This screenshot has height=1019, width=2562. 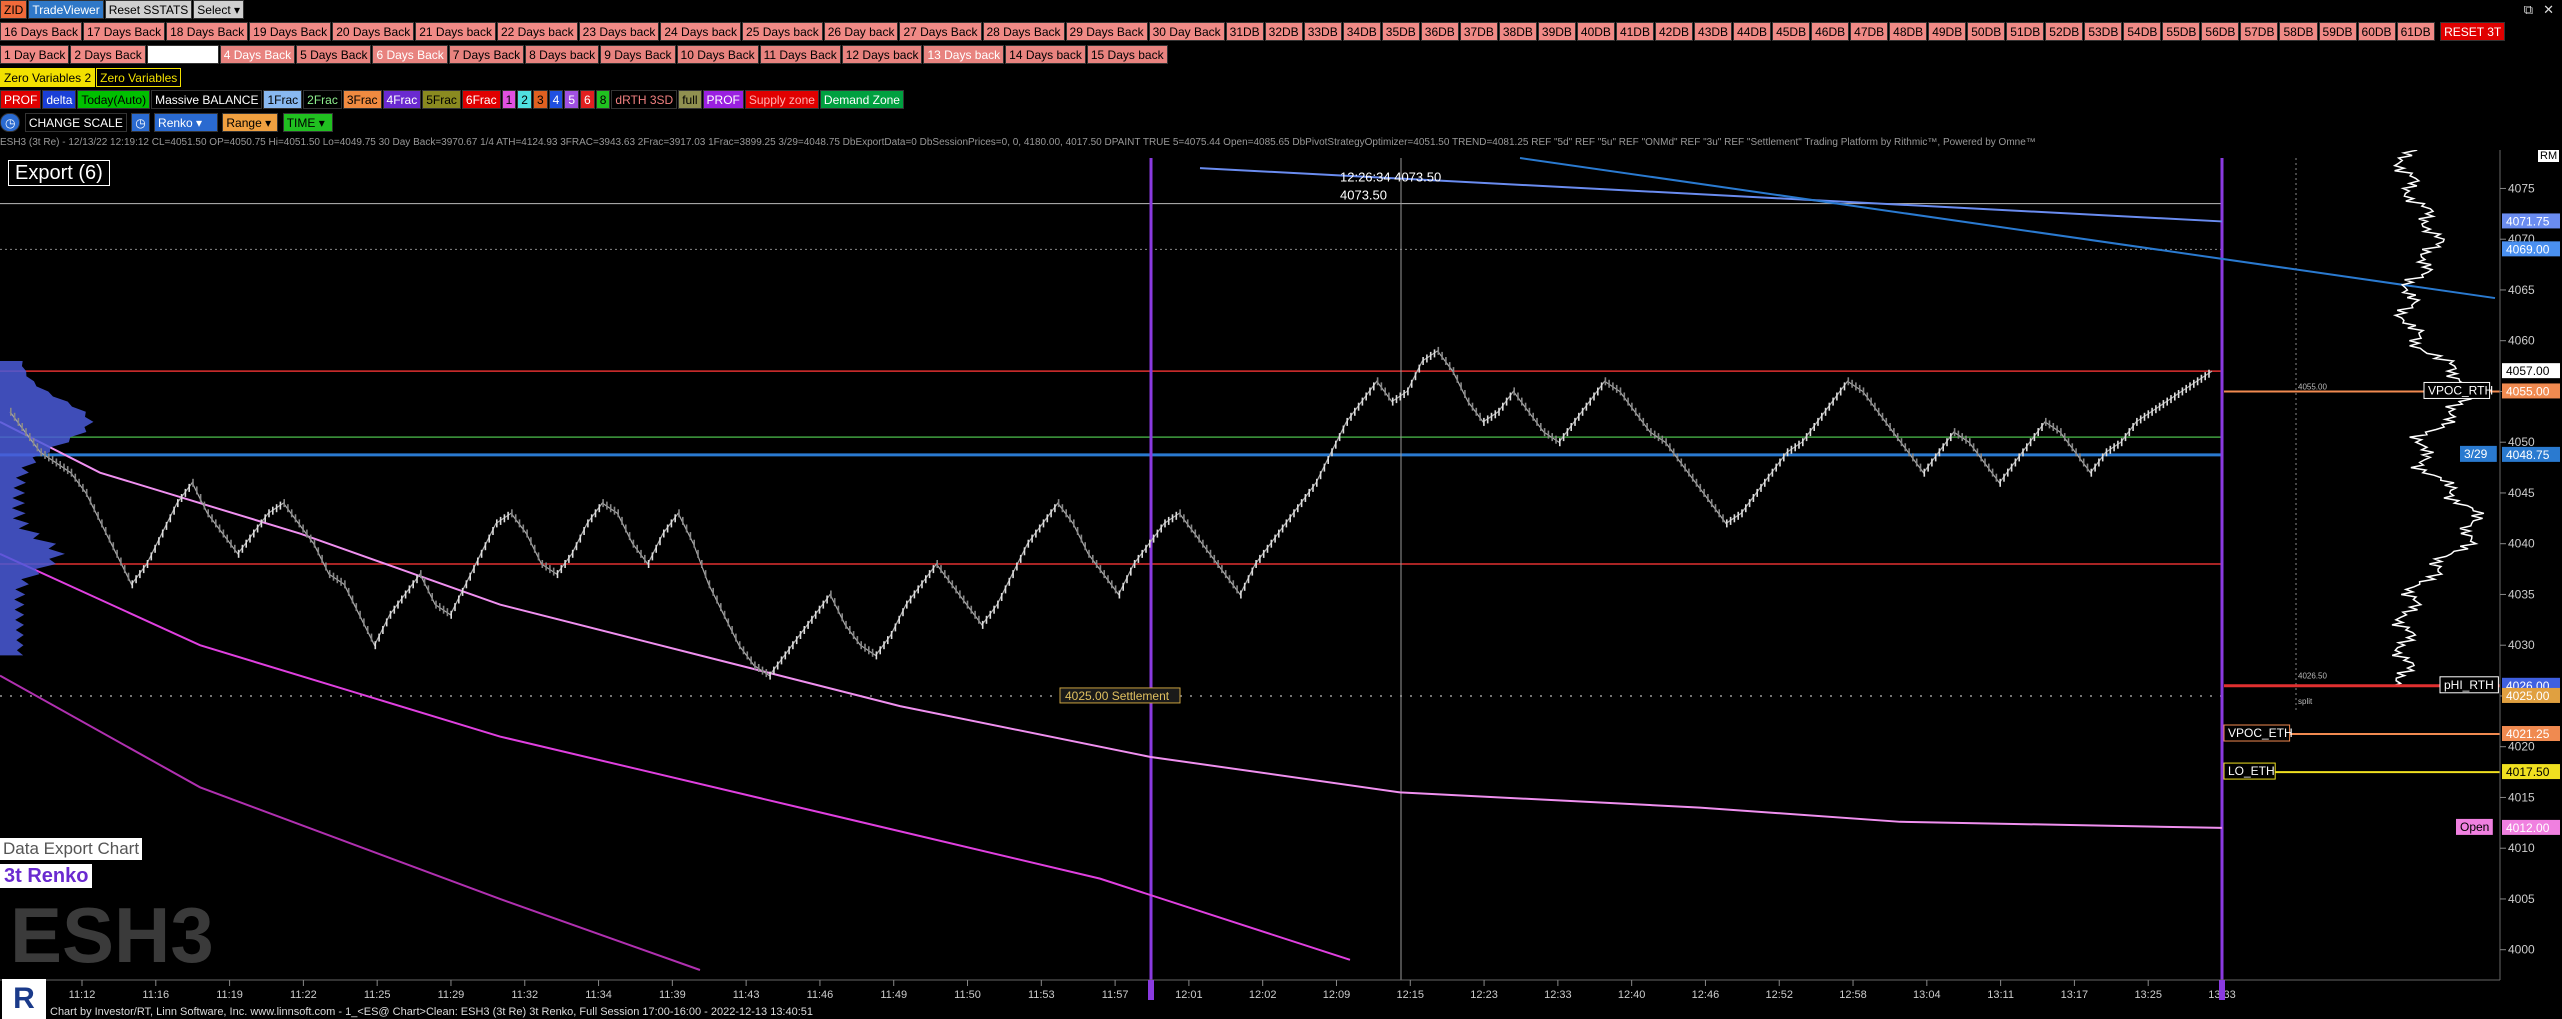 I want to click on study-toggle-button: Massive BALANCE, so click(x=207, y=99).